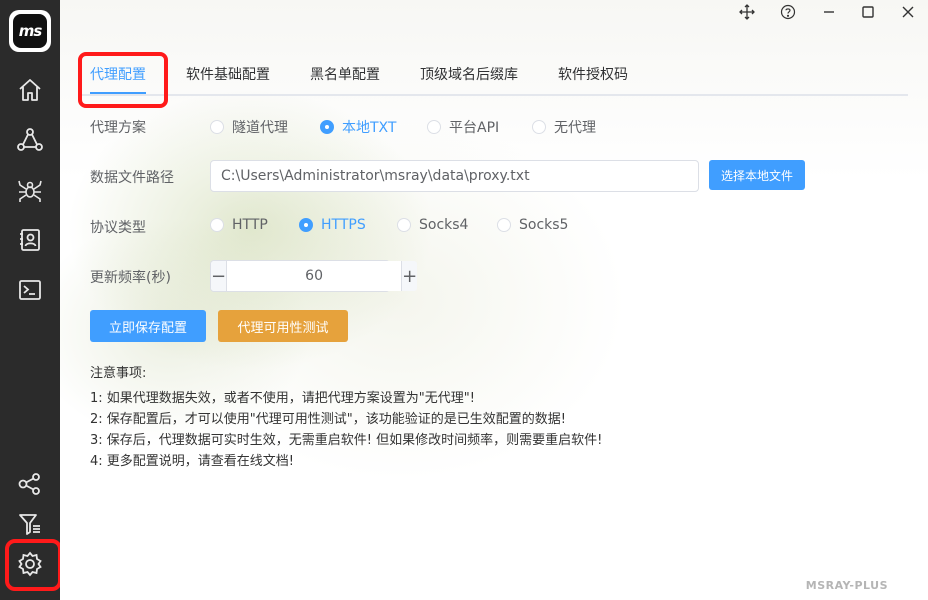 This screenshot has height=600, width=928. I want to click on scheme-radio-platform-api: 平台API, so click(463, 127).